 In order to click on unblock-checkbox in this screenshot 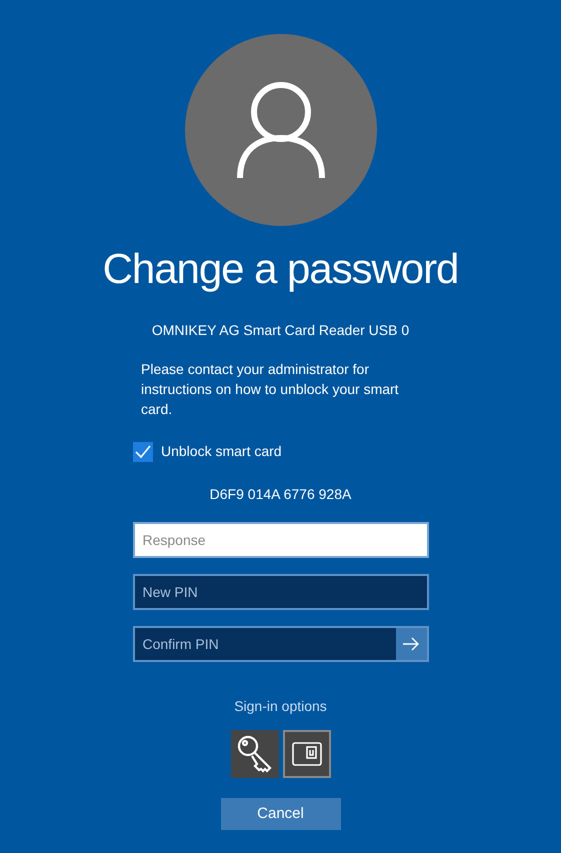, I will do `click(143, 452)`.